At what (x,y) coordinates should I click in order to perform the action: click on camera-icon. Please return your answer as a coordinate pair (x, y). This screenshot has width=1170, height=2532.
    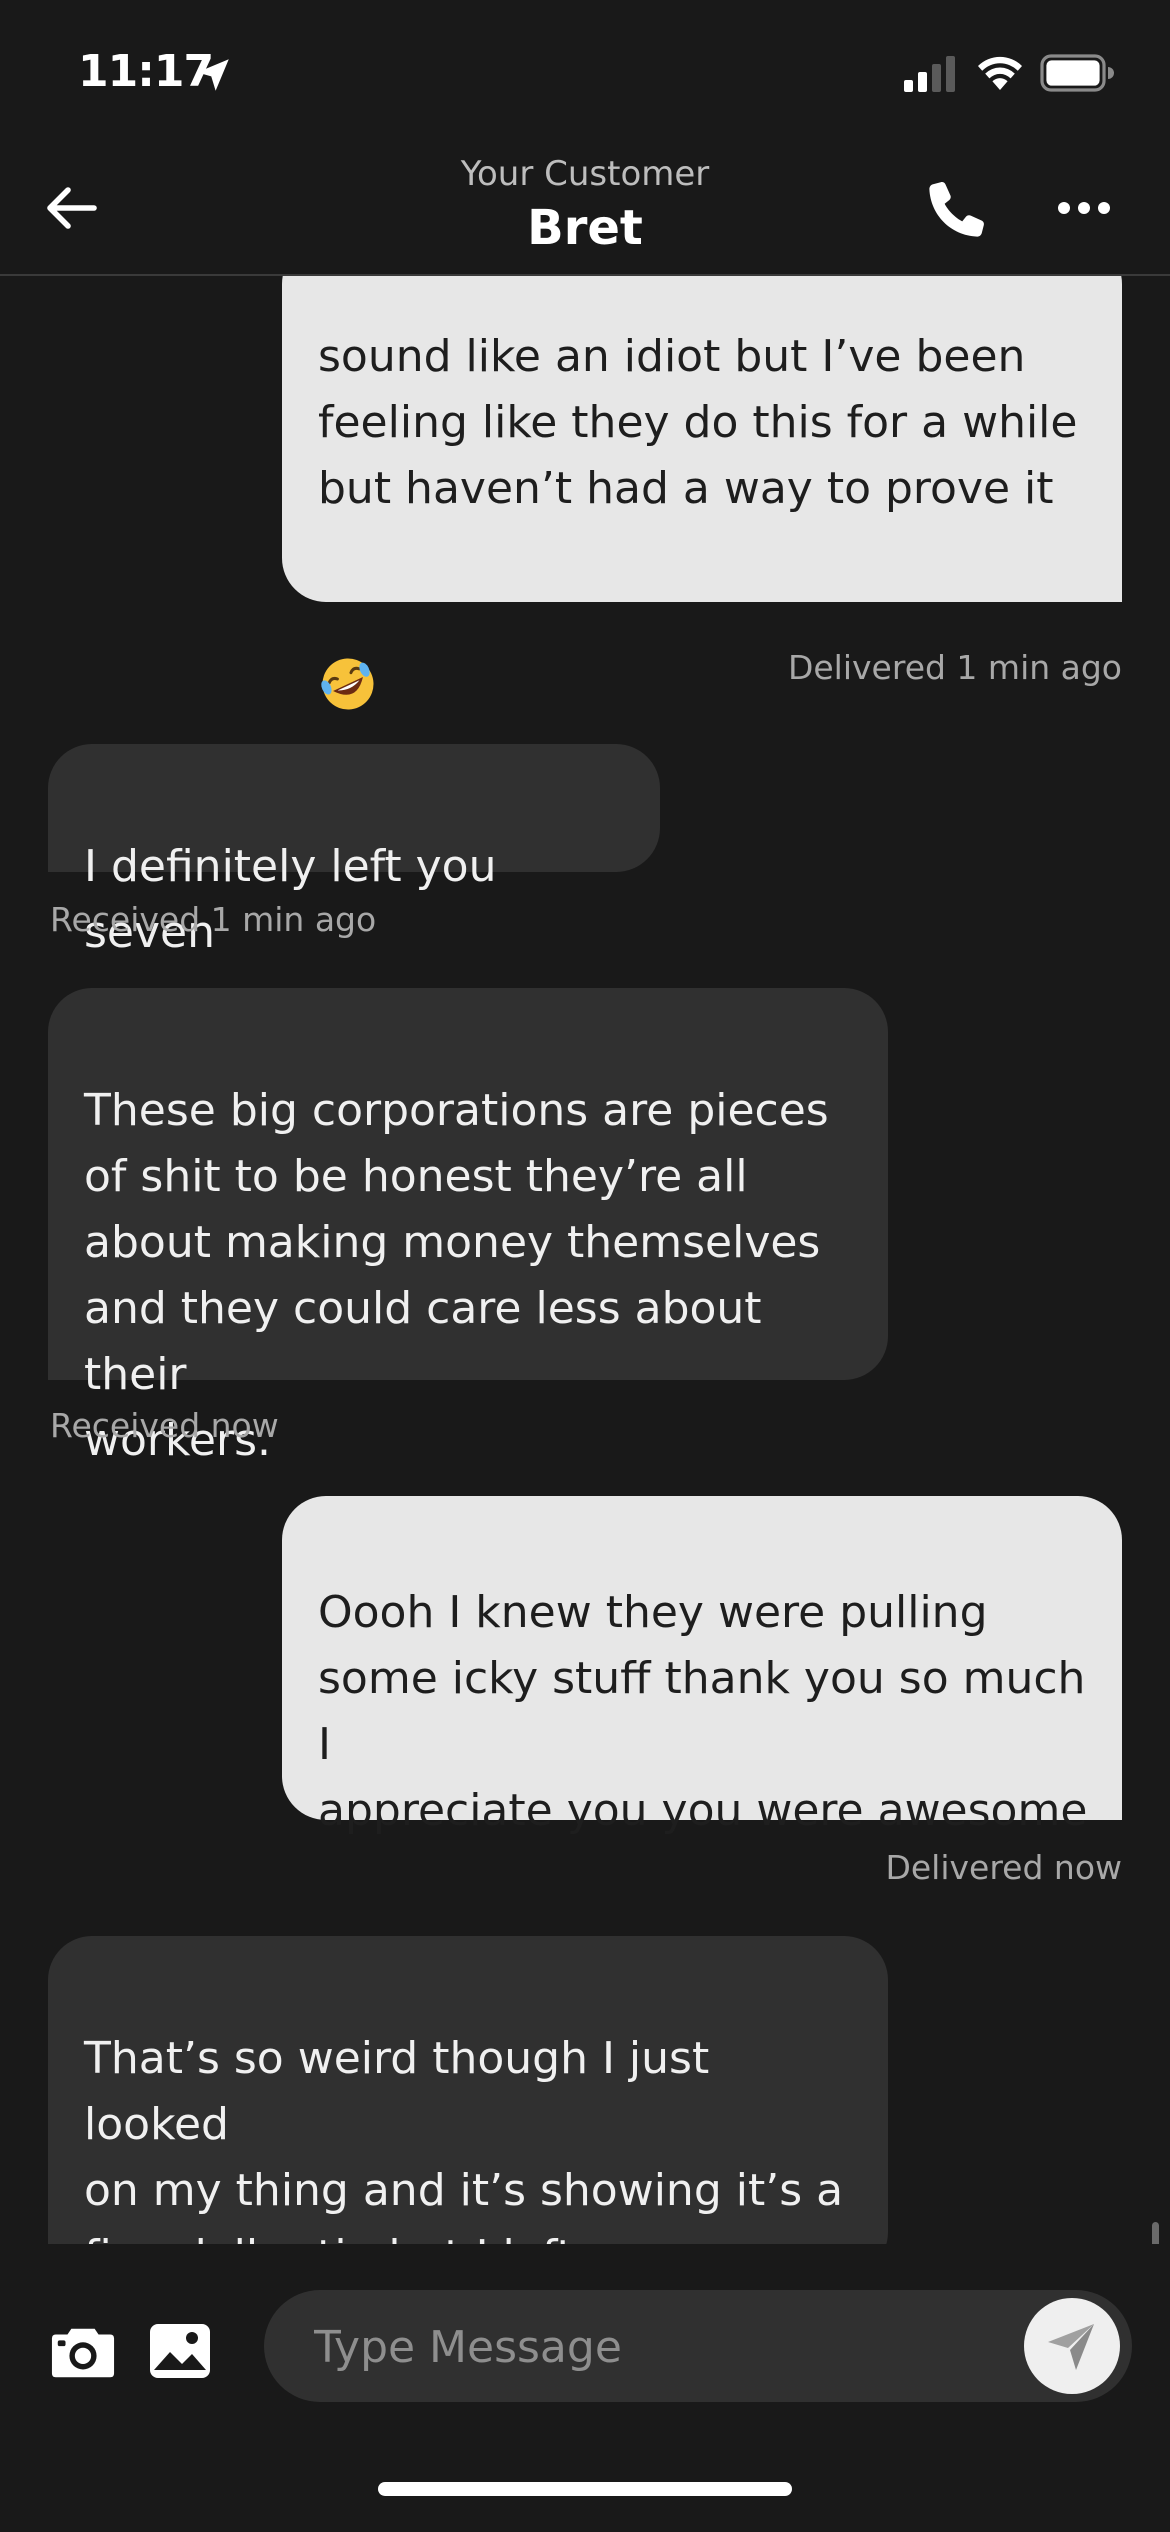
    Looking at the image, I should click on (83, 2352).